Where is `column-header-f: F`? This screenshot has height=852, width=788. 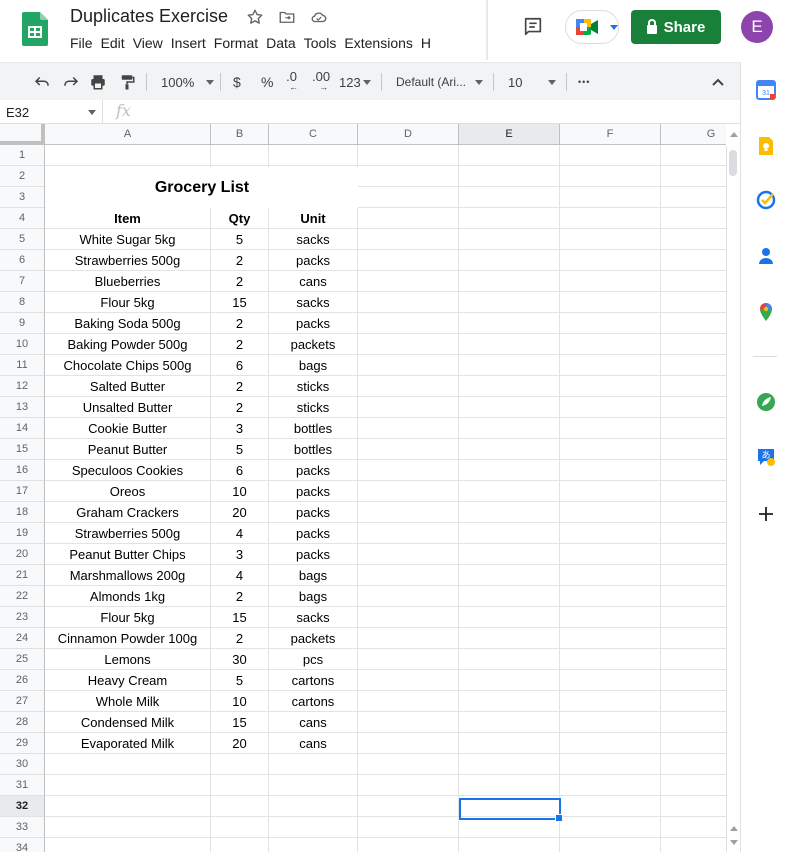 column-header-f: F is located at coordinates (610, 134).